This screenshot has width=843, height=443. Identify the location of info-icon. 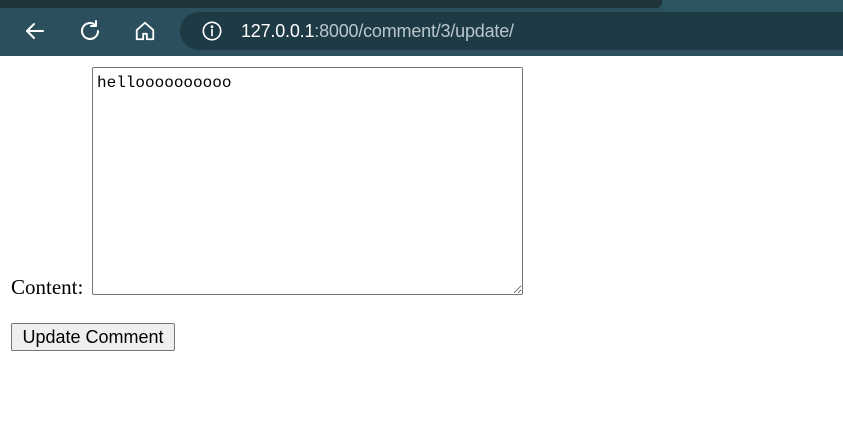
(212, 31).